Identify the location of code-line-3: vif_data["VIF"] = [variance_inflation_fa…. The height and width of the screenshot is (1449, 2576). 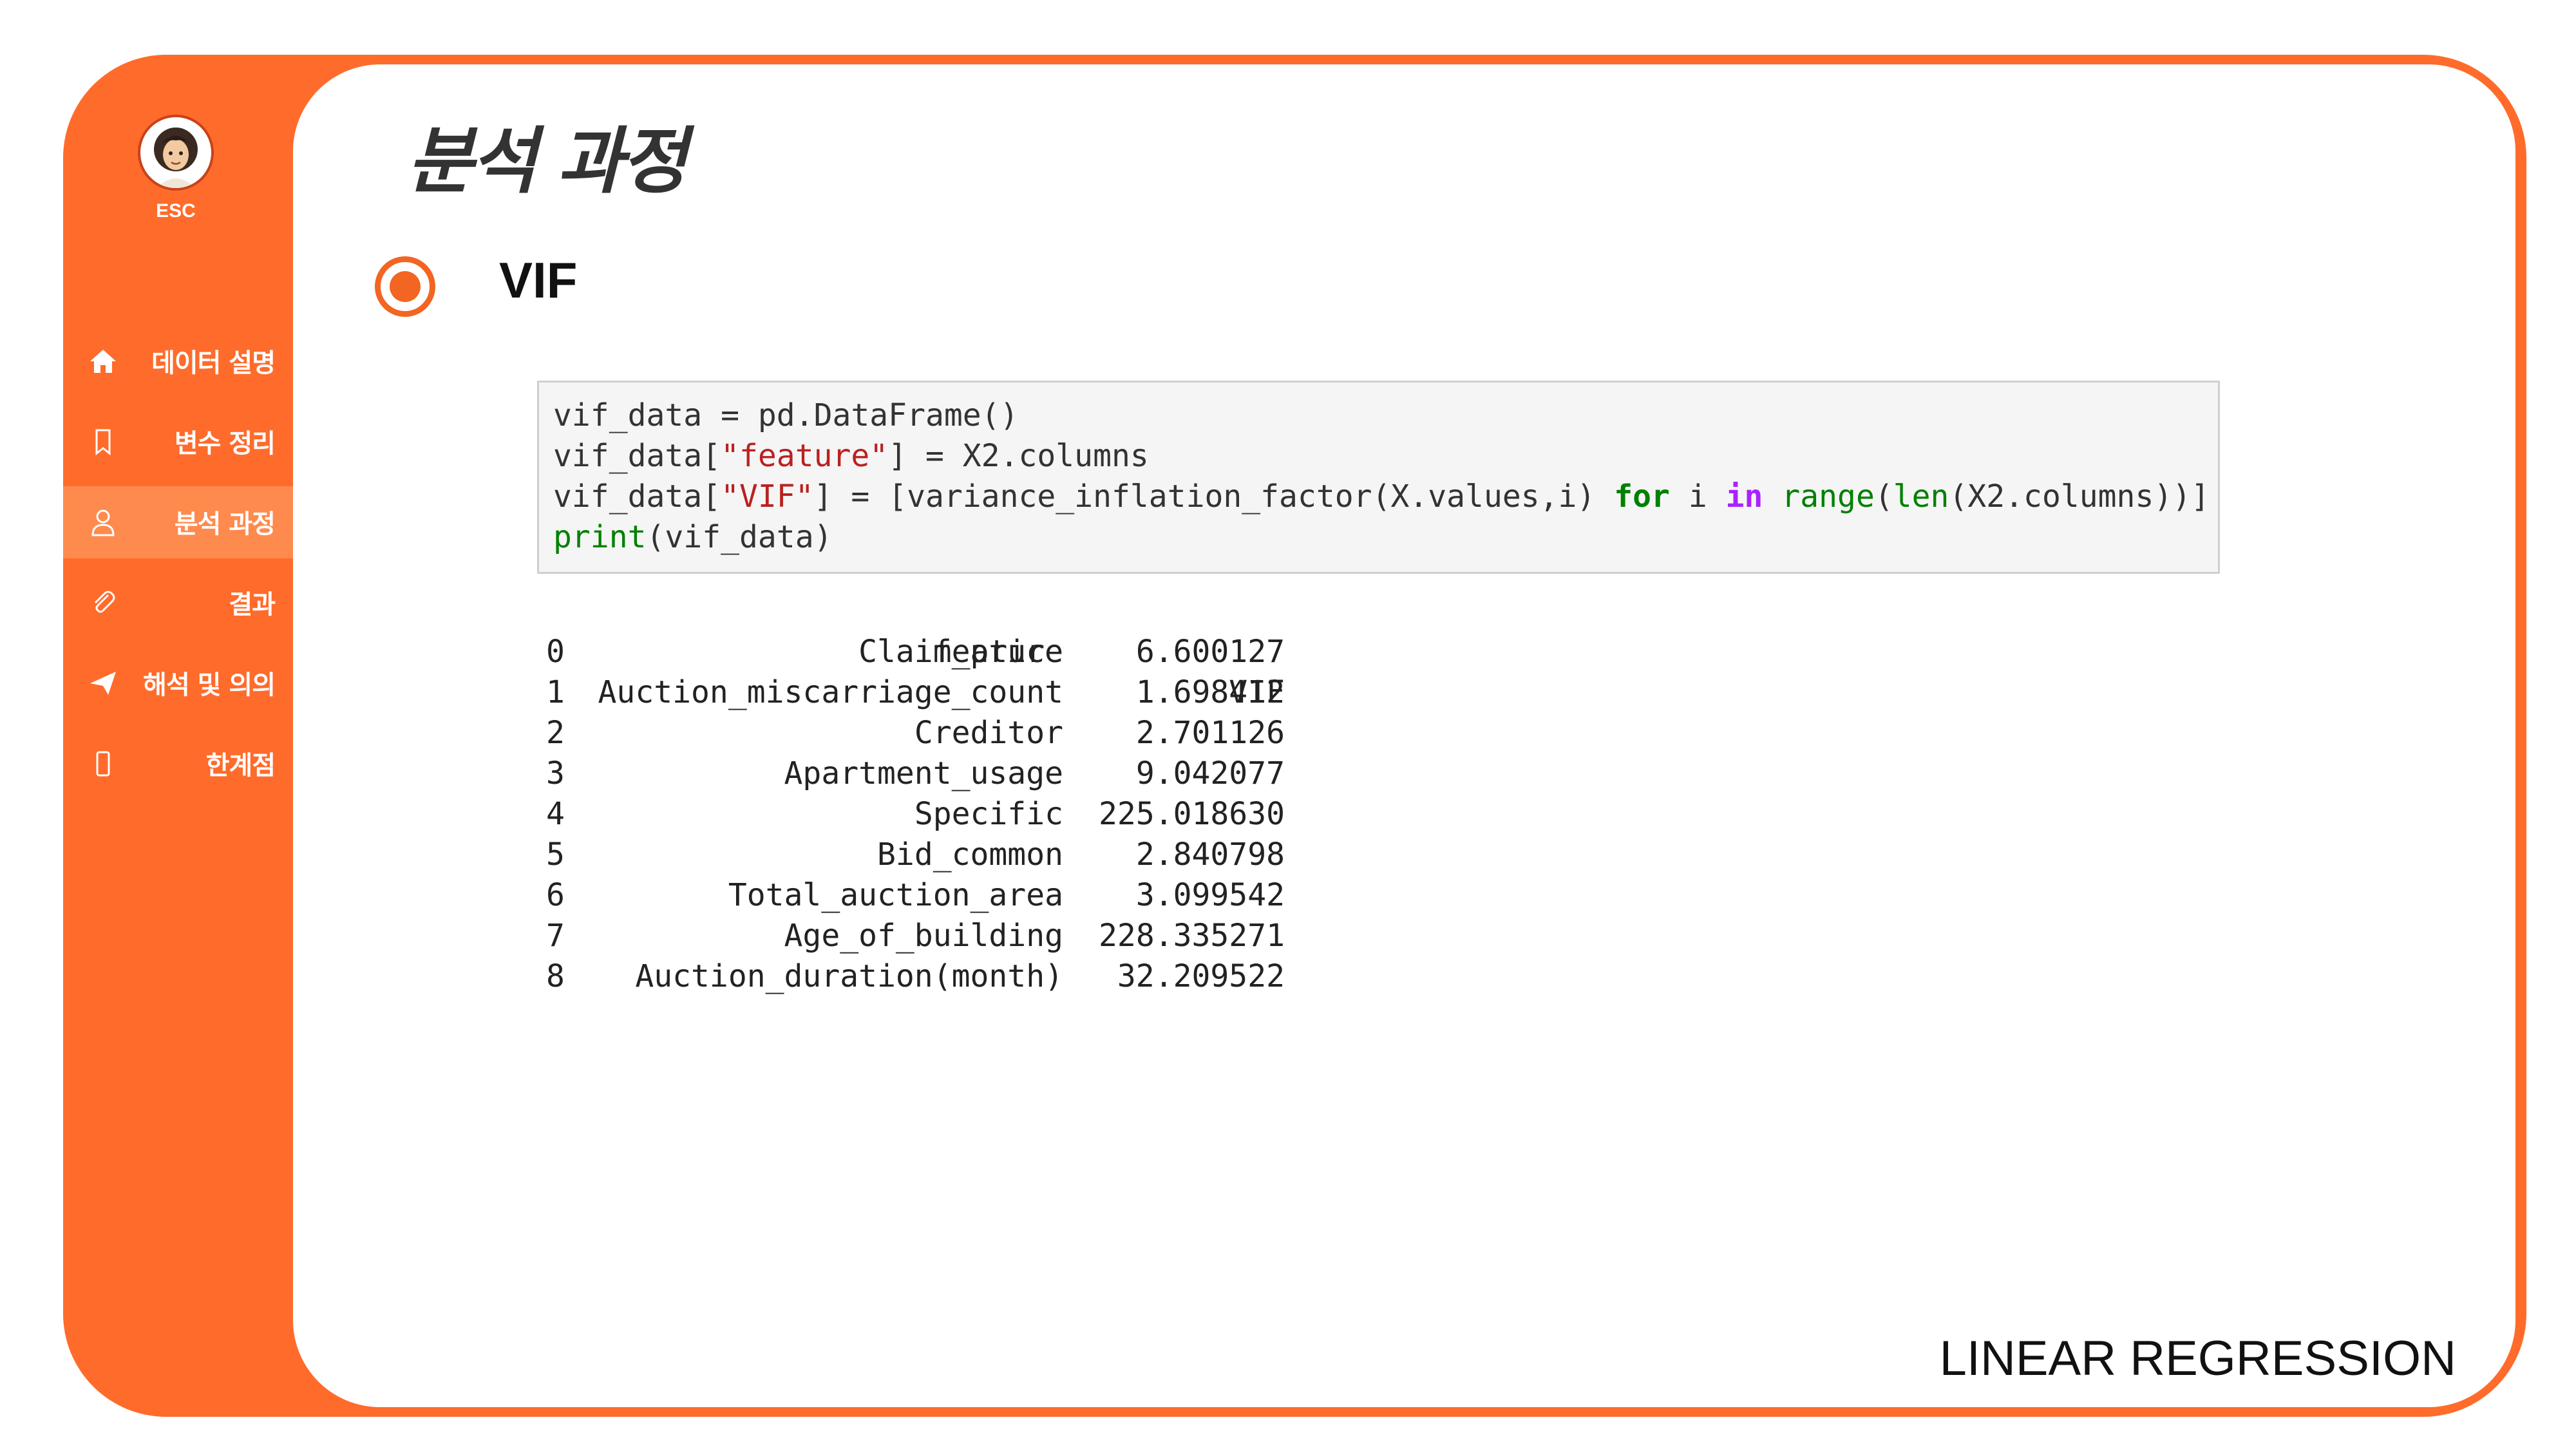
(1382, 496).